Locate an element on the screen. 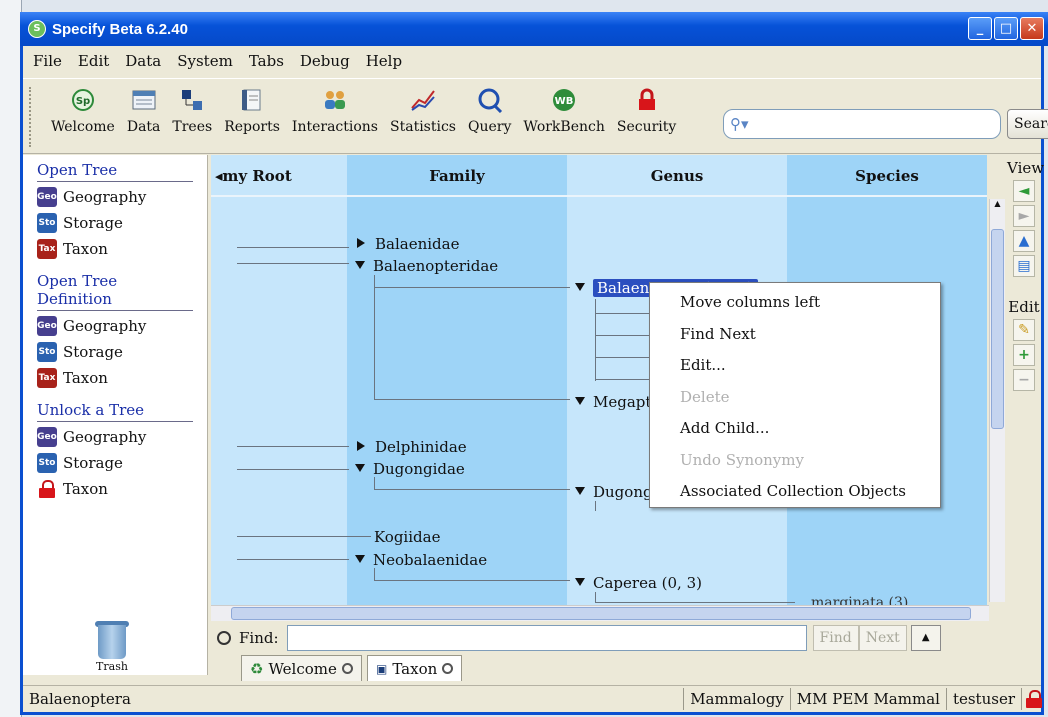  find-bar: Find: Find Next ▲ is located at coordinates (626, 638).